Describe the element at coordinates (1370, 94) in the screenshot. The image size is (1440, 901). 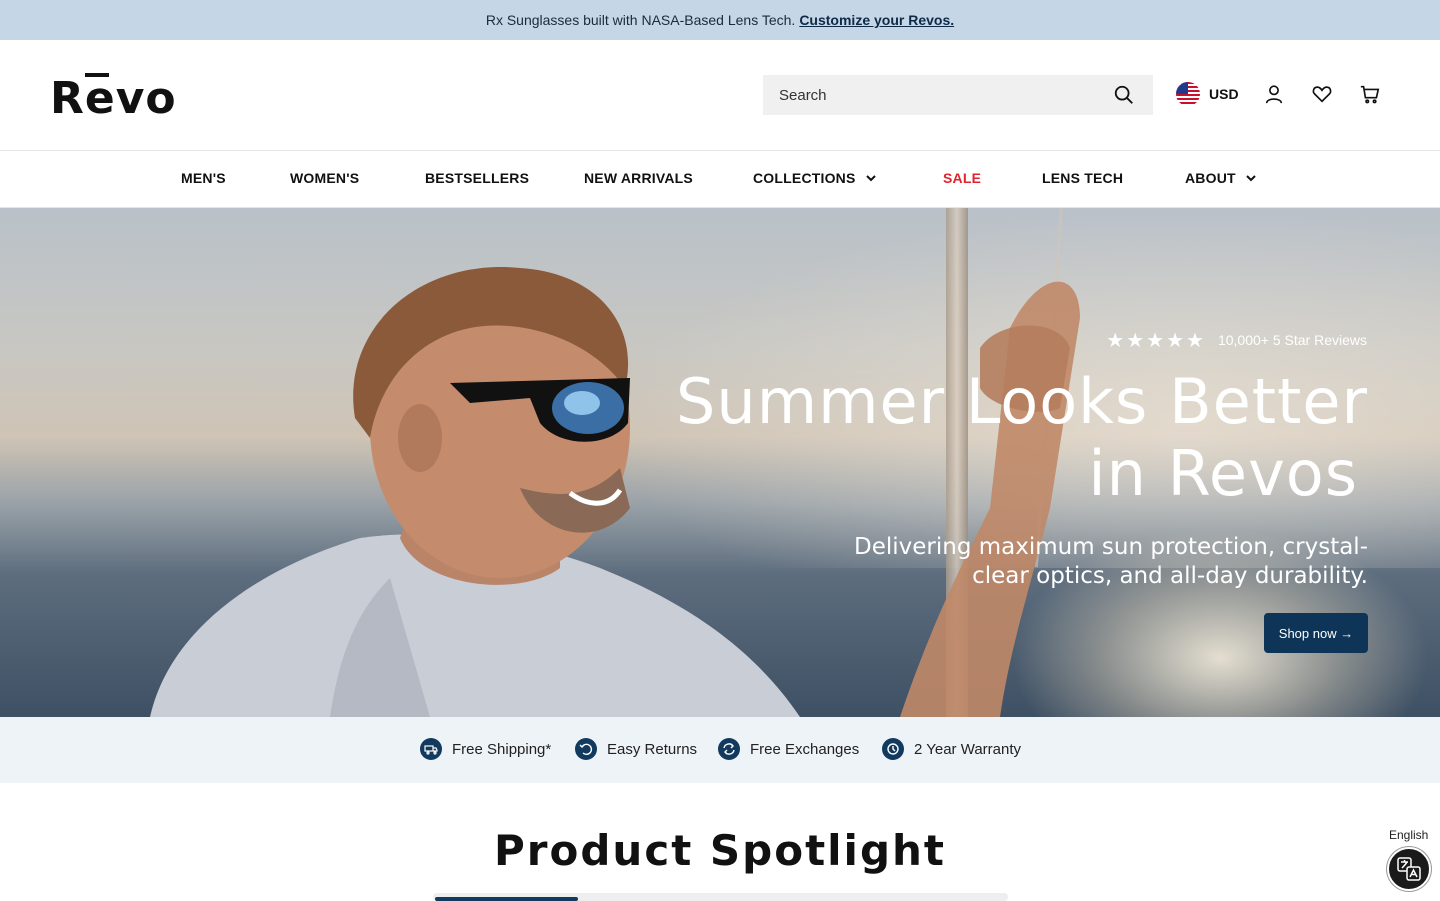
I see `cart-icon` at that location.